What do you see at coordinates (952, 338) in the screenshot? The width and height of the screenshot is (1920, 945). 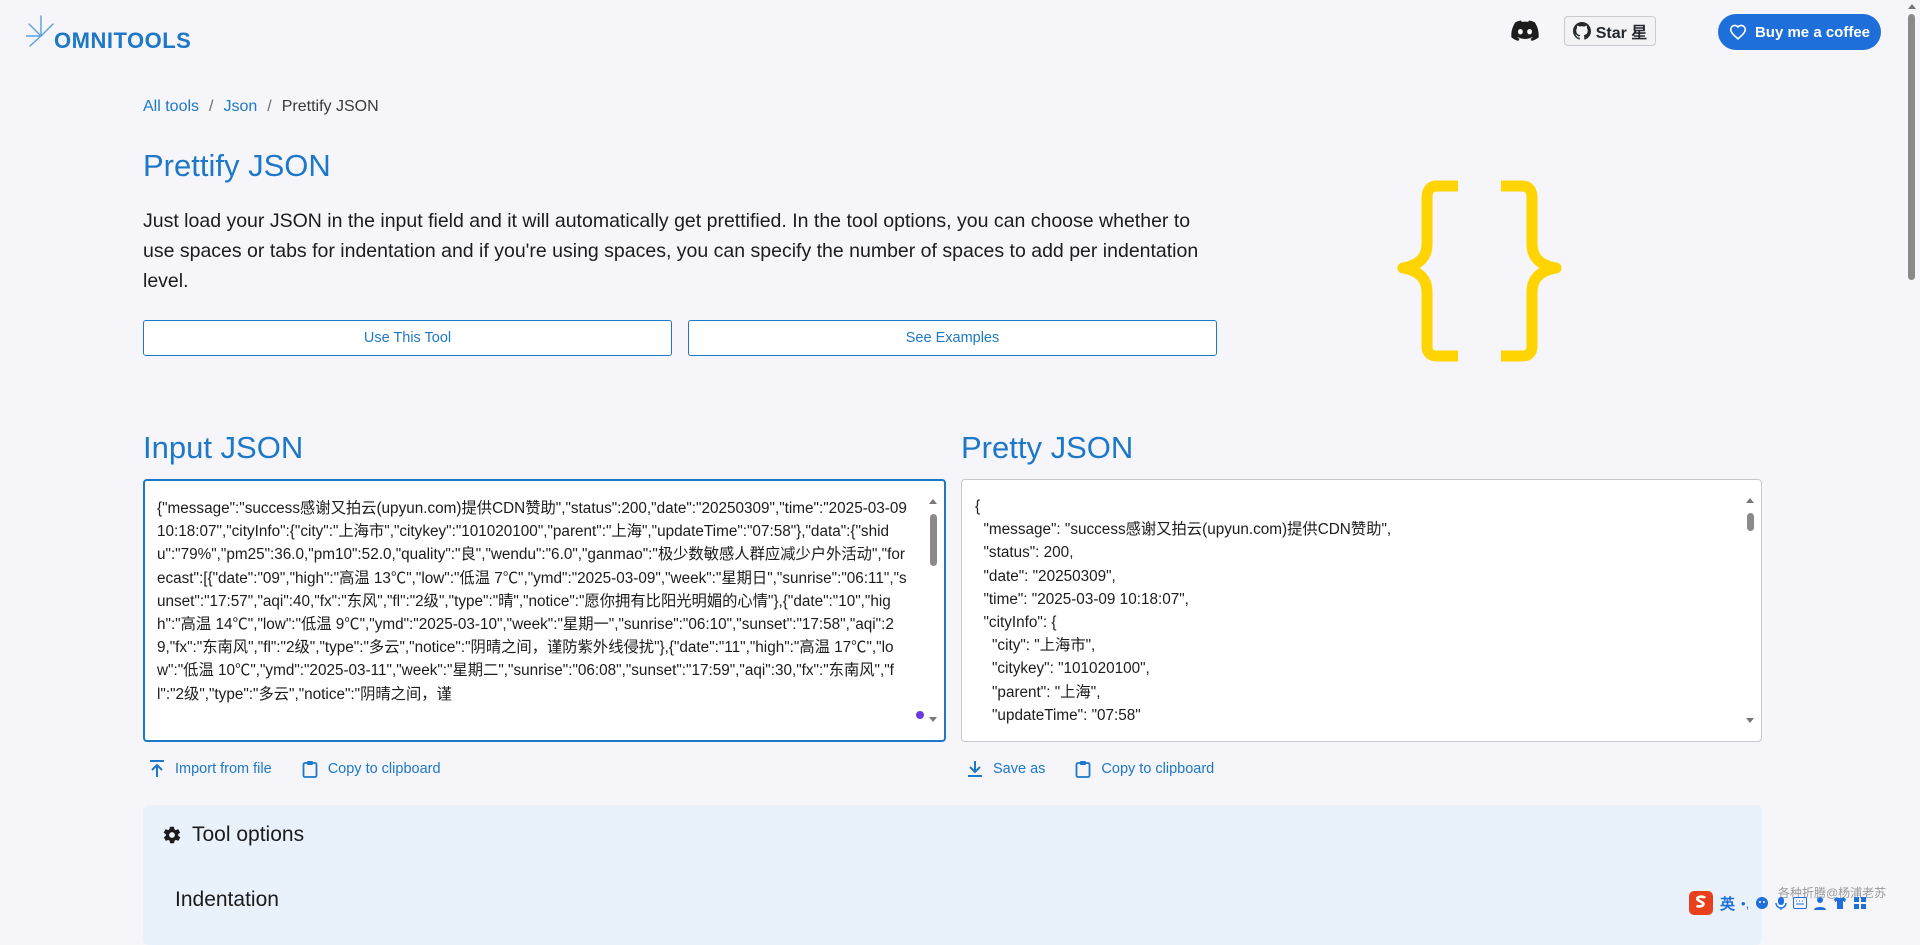 I see `see-examples-button: See Examples` at bounding box center [952, 338].